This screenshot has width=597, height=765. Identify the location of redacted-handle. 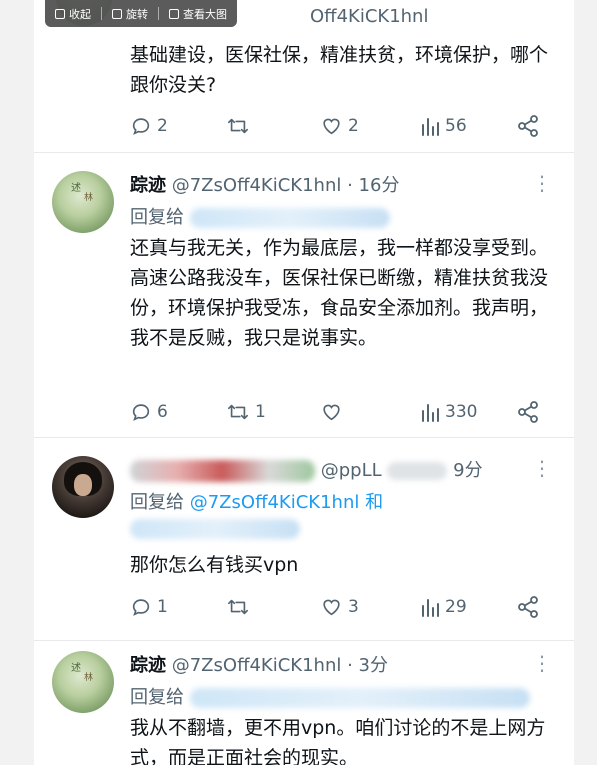
(417, 471).